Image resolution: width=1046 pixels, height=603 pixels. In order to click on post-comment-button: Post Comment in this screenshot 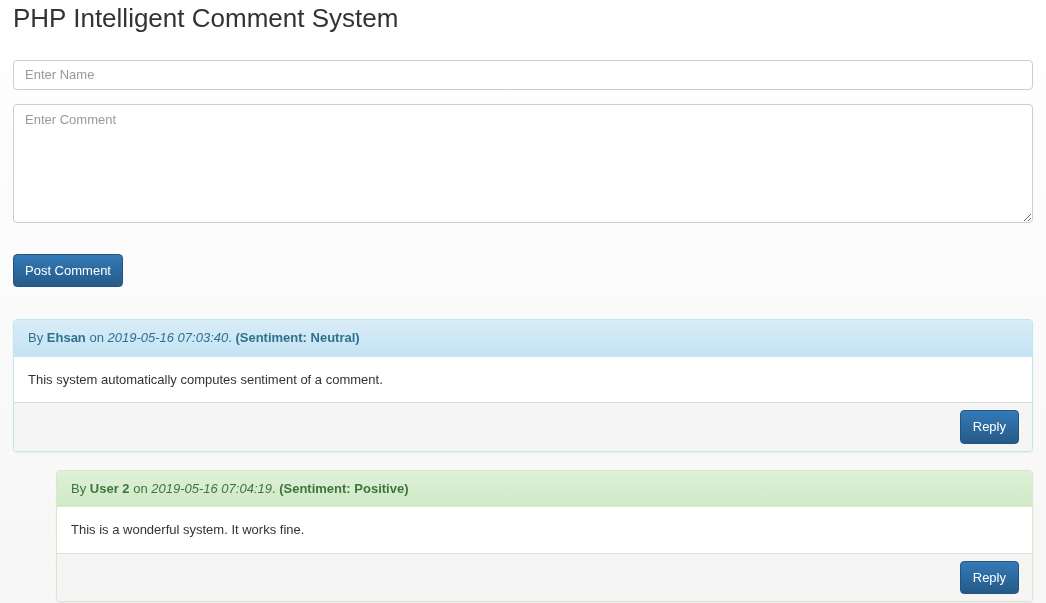, I will do `click(68, 270)`.